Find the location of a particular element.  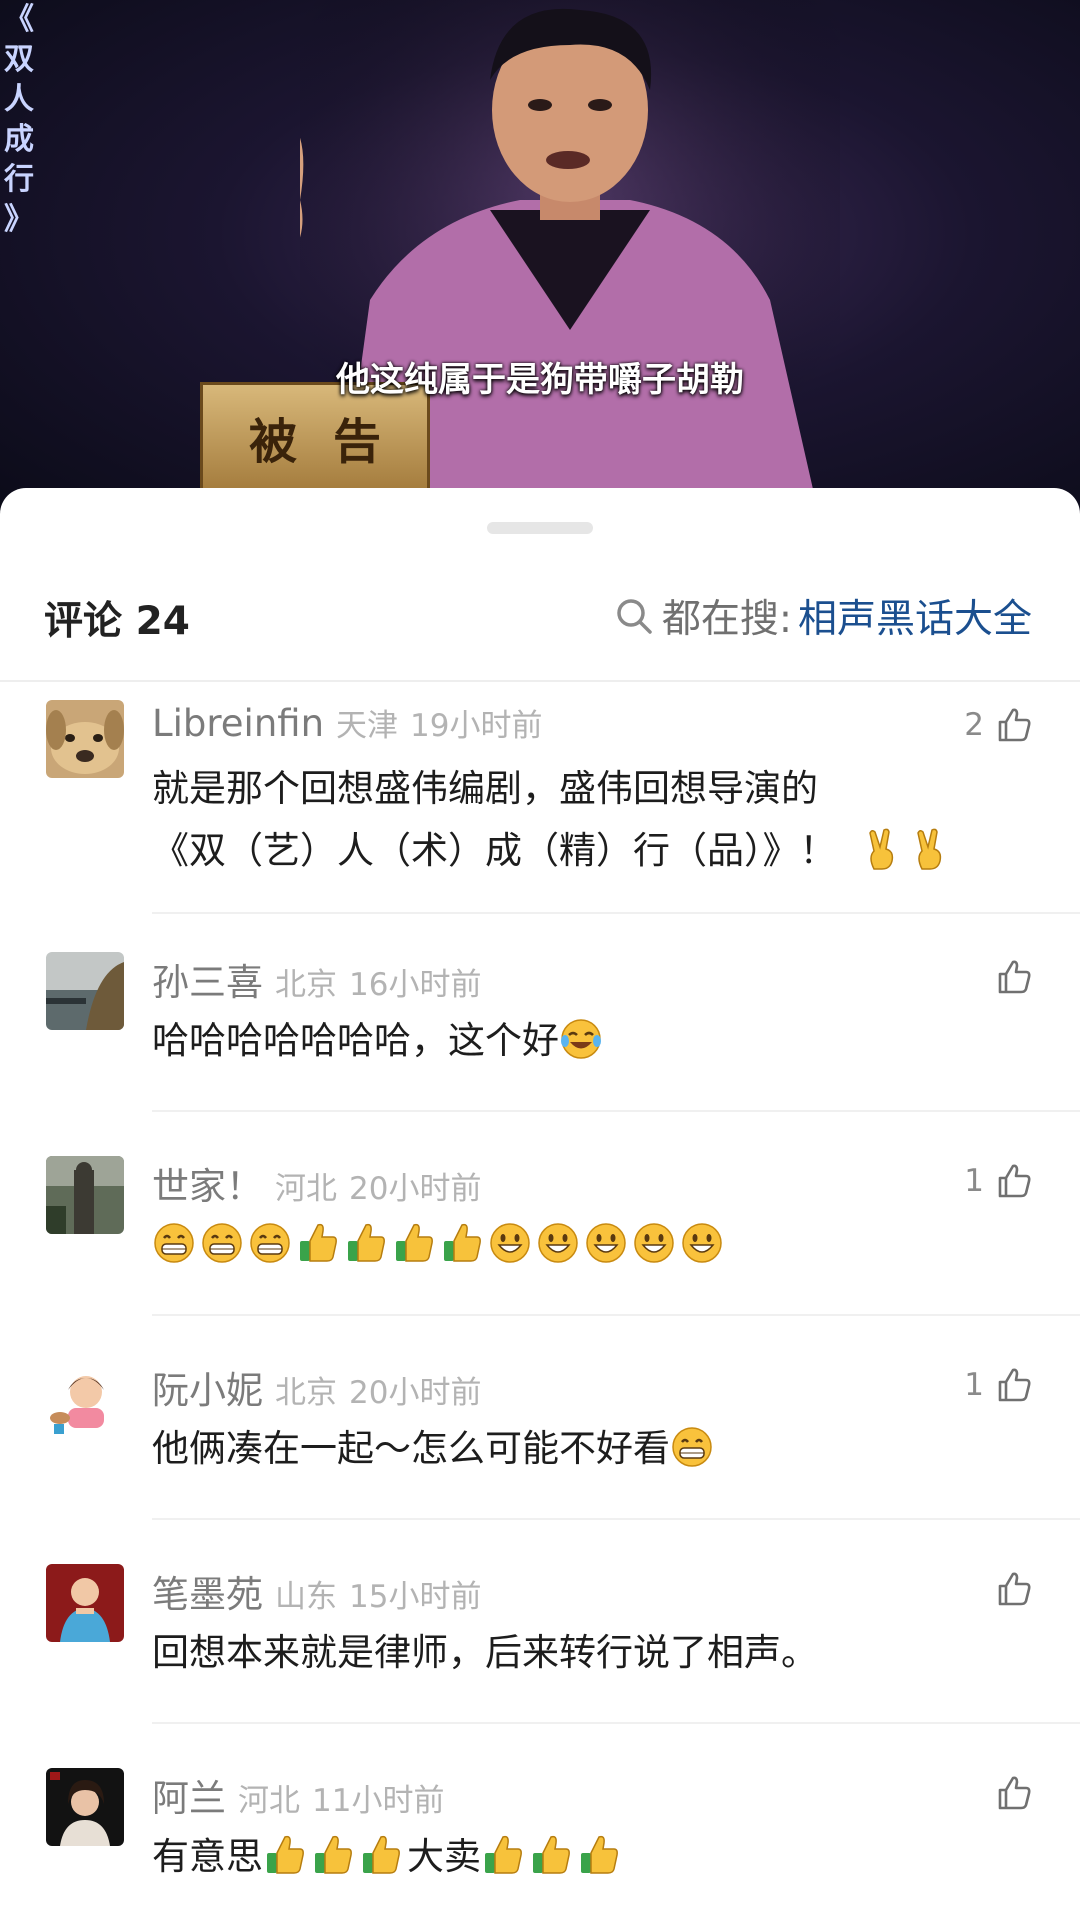

location: 天津 is located at coordinates (367, 726).